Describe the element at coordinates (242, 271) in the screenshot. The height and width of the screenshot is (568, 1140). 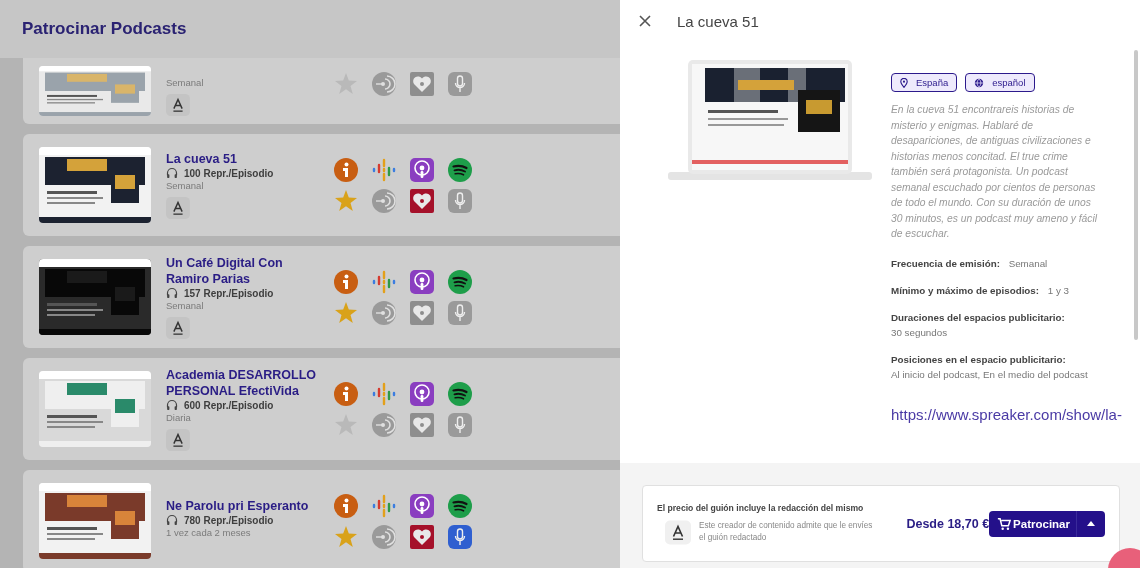
I see `podcast-title: Un Café Digital Con Ramiro Parias` at that location.